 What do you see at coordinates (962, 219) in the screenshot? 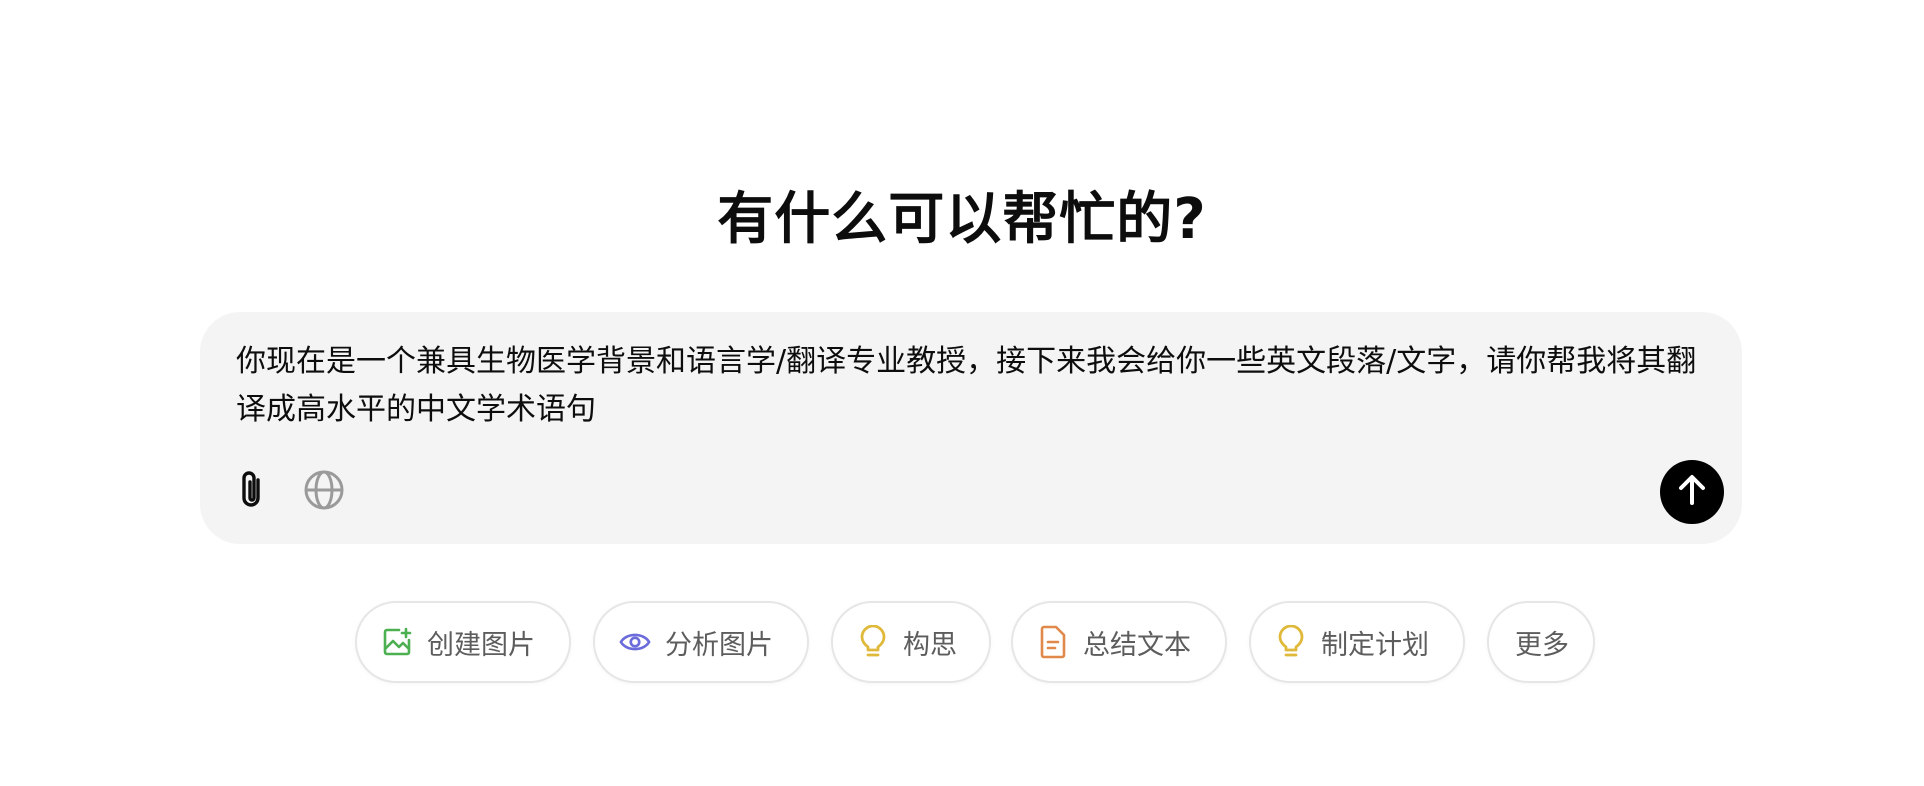
I see `page-title: 有什么可以帮忙的?` at bounding box center [962, 219].